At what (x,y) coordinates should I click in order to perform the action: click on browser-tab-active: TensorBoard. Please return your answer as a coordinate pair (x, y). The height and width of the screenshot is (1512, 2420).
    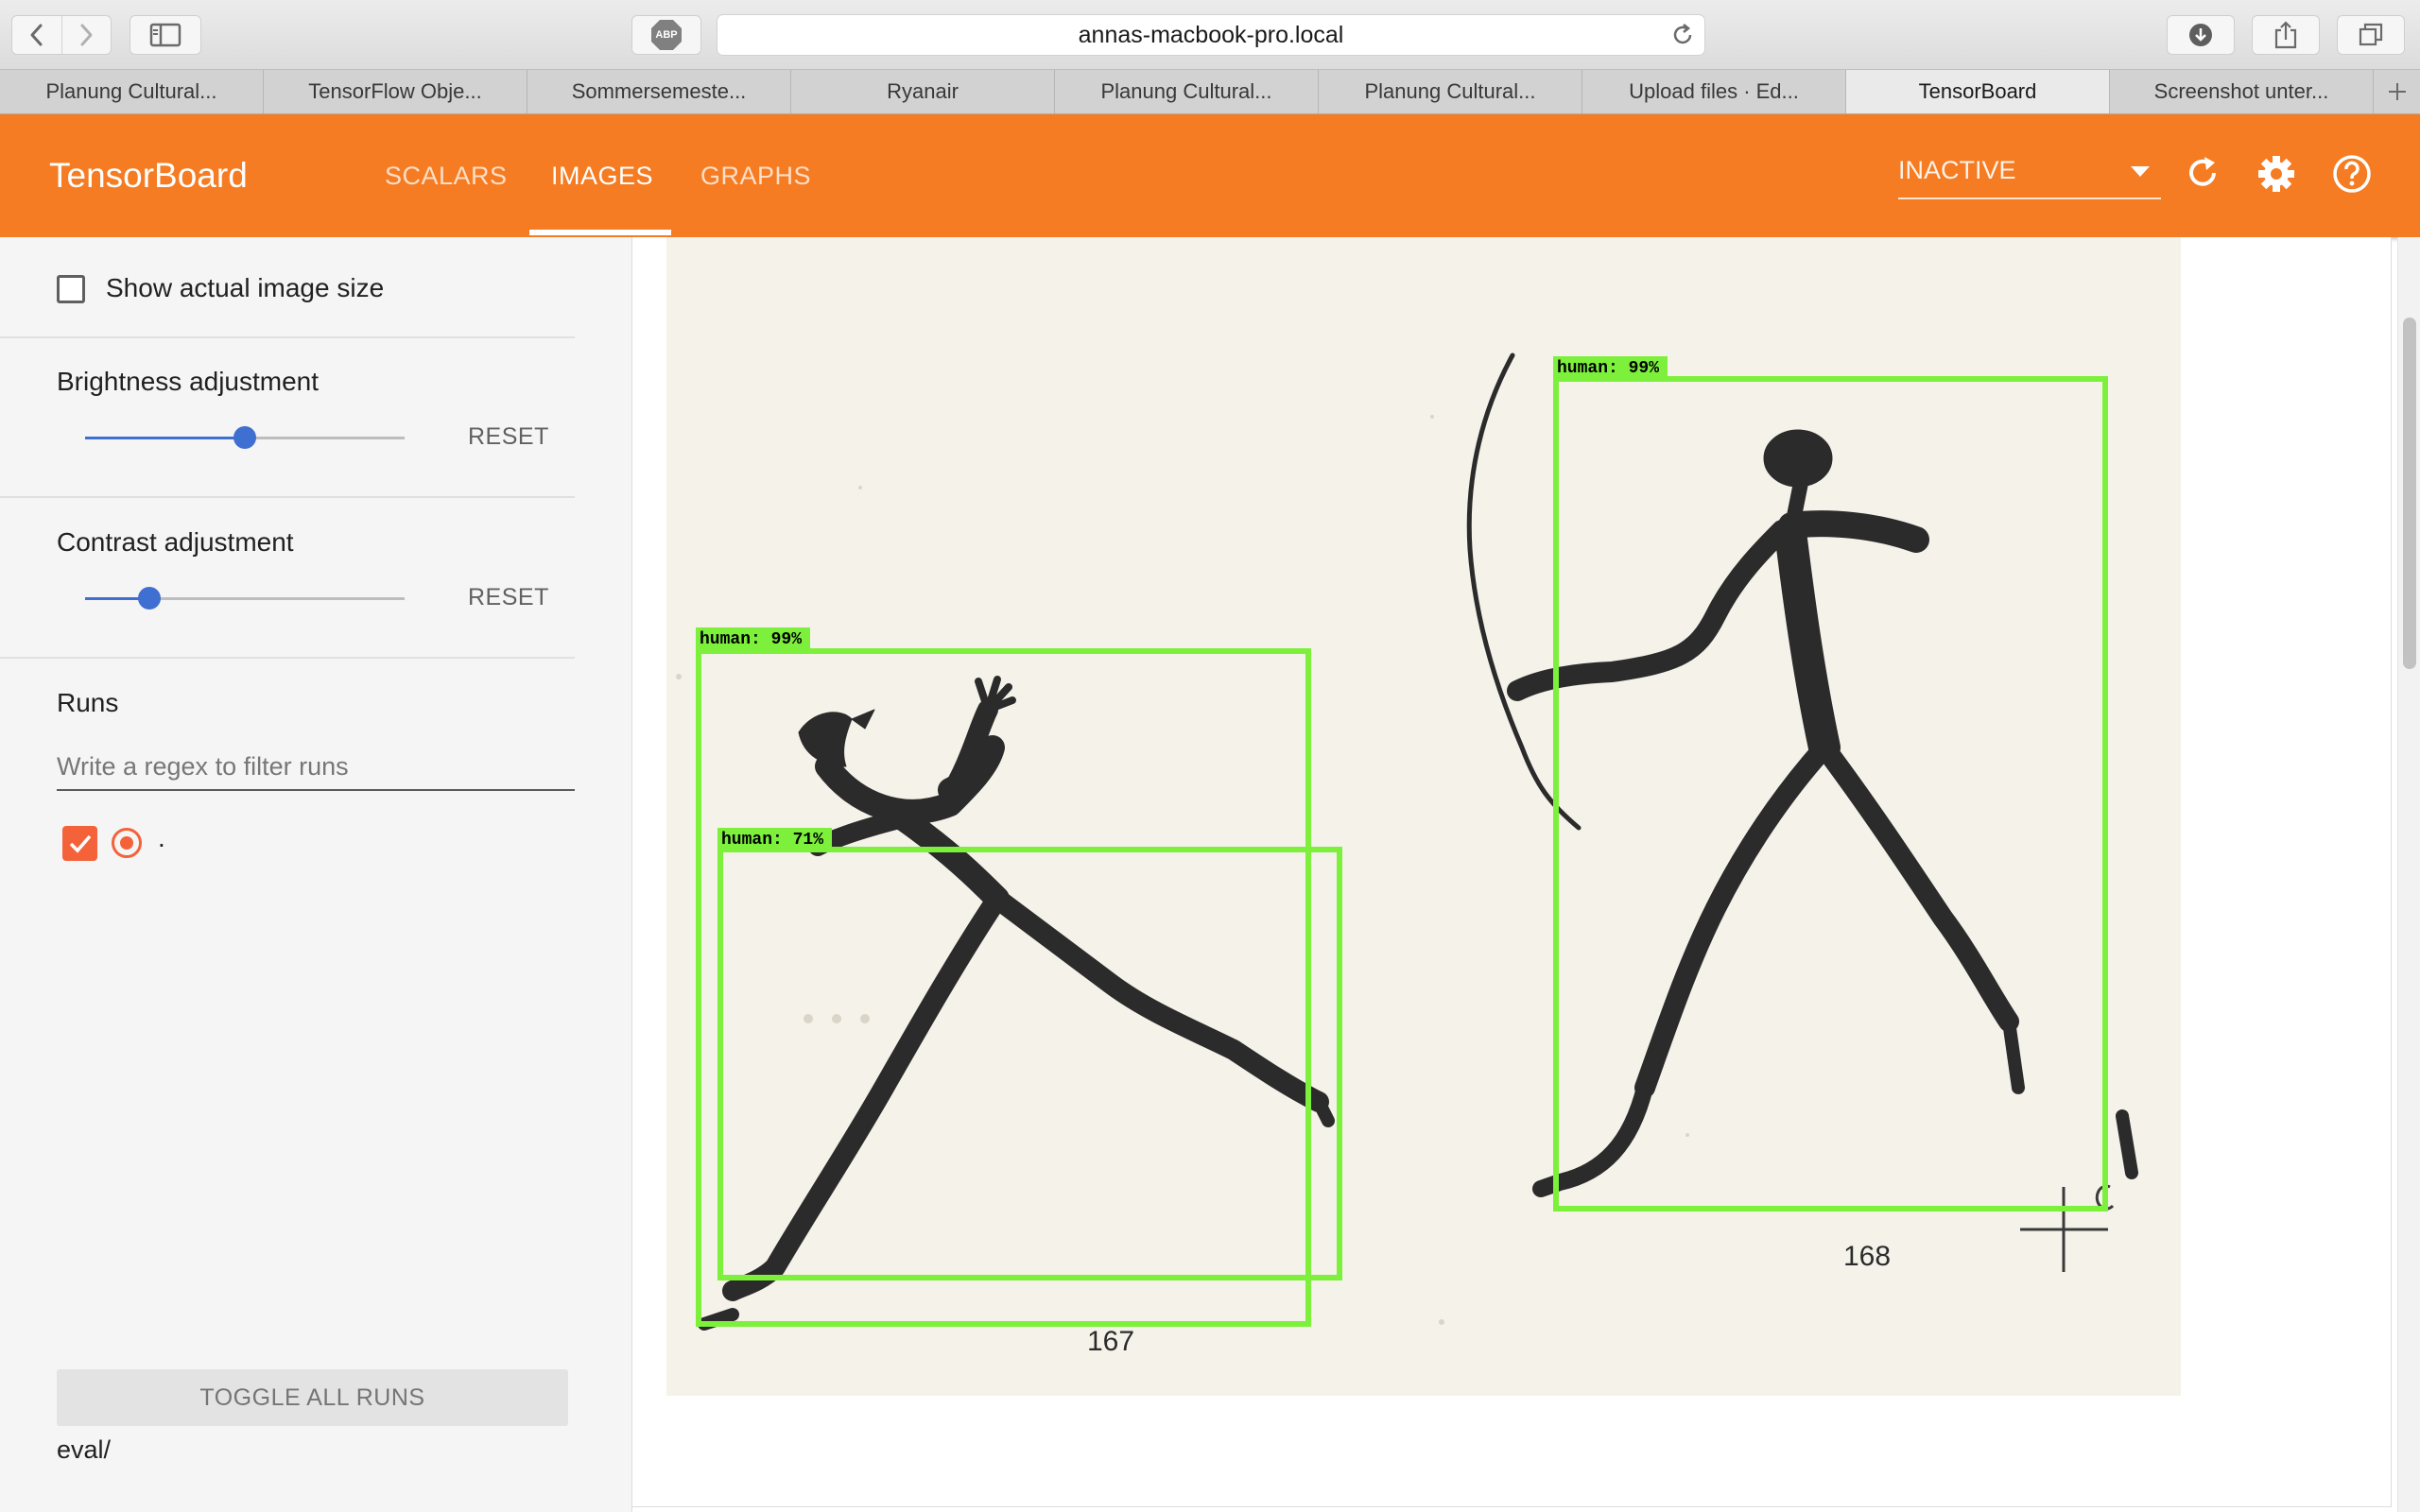
    Looking at the image, I should click on (1978, 91).